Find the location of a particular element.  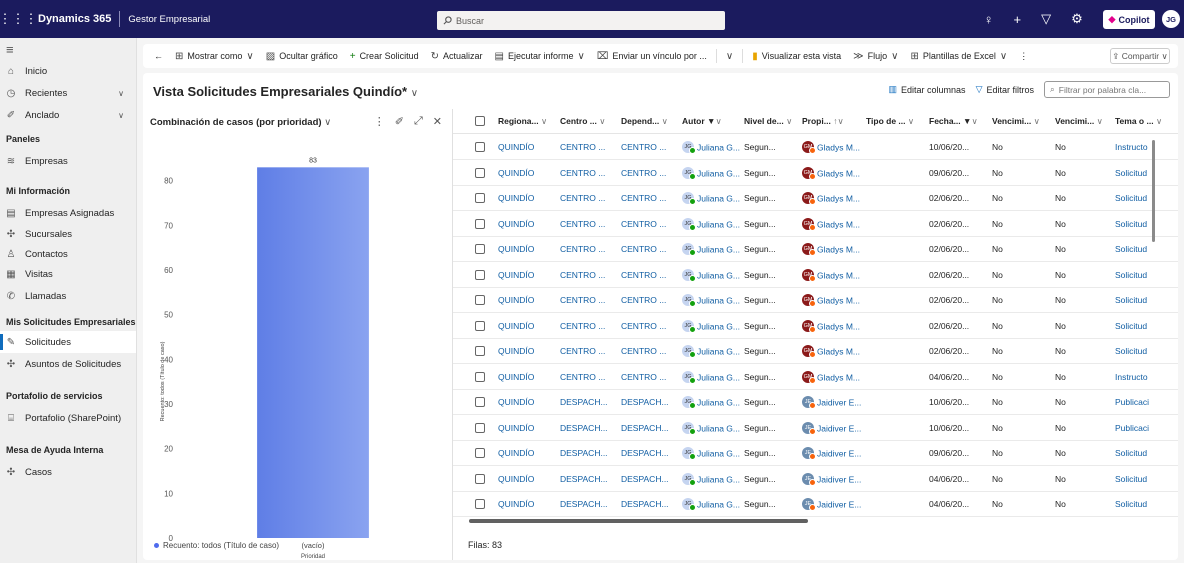

plus-icon: + is located at coordinates (1018, 19).